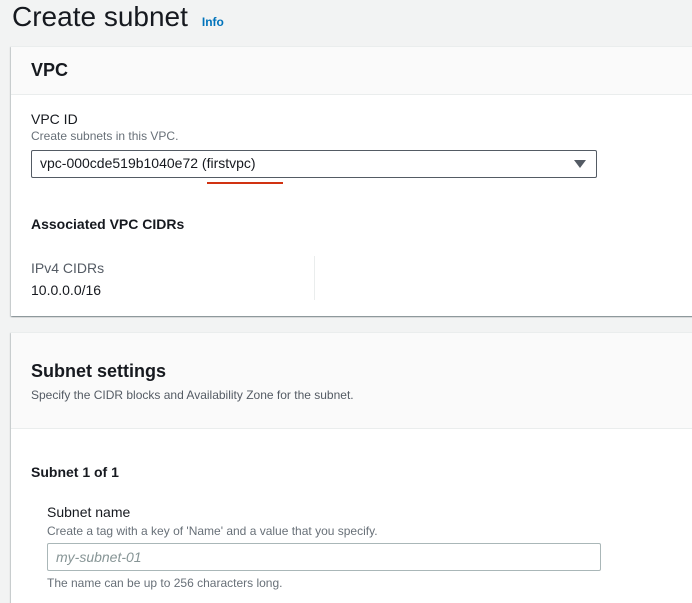 The image size is (692, 603). Describe the element at coordinates (580, 164) in the screenshot. I see `caret-down-icon` at that location.